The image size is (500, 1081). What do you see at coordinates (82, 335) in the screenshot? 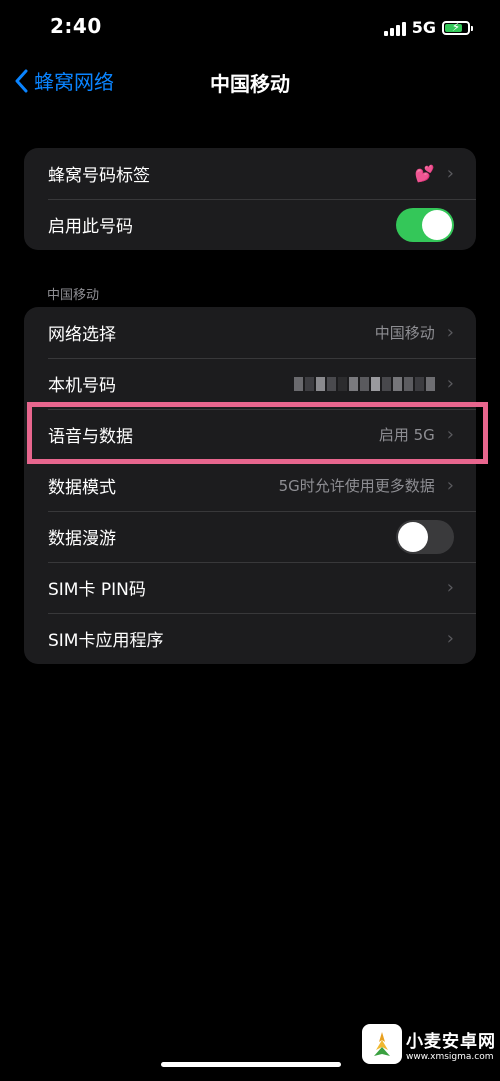
I see `row-label: 网络选择` at bounding box center [82, 335].